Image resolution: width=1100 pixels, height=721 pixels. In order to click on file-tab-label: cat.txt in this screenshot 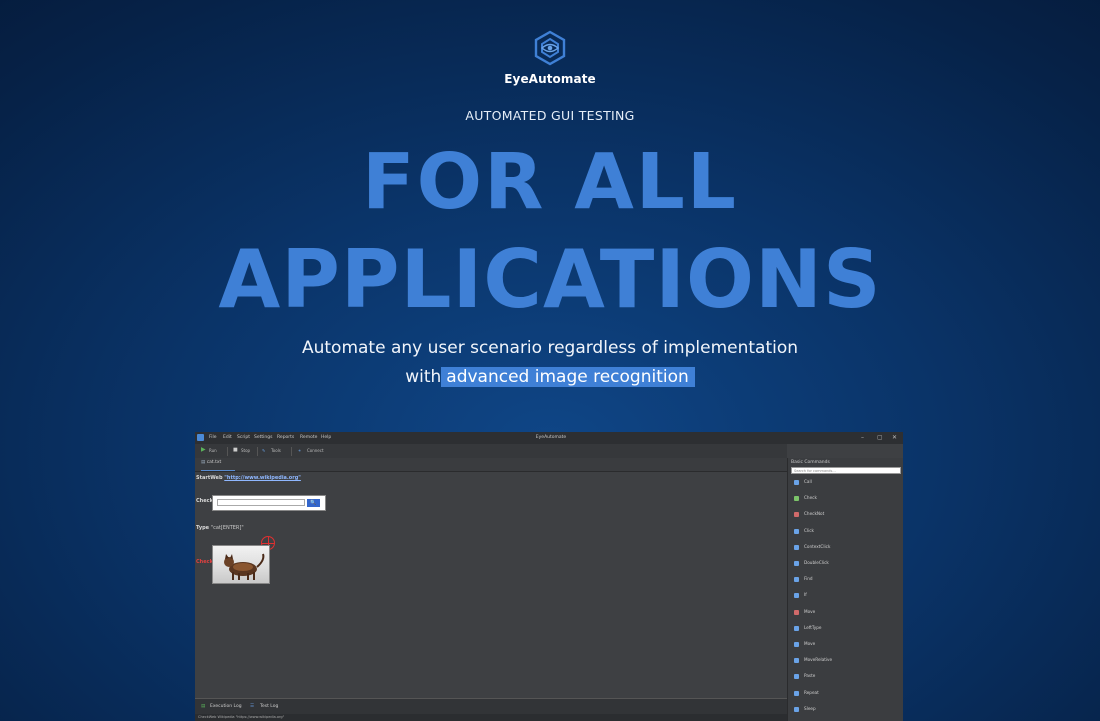, I will do `click(214, 462)`.